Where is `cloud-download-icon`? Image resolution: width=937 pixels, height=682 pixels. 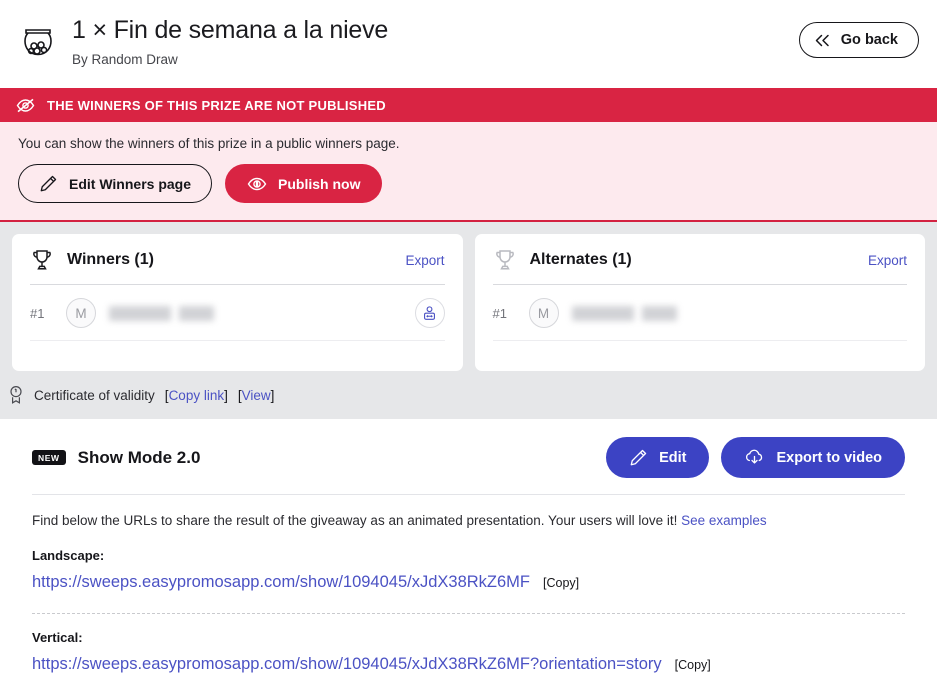
cloud-download-icon is located at coordinates (754, 458).